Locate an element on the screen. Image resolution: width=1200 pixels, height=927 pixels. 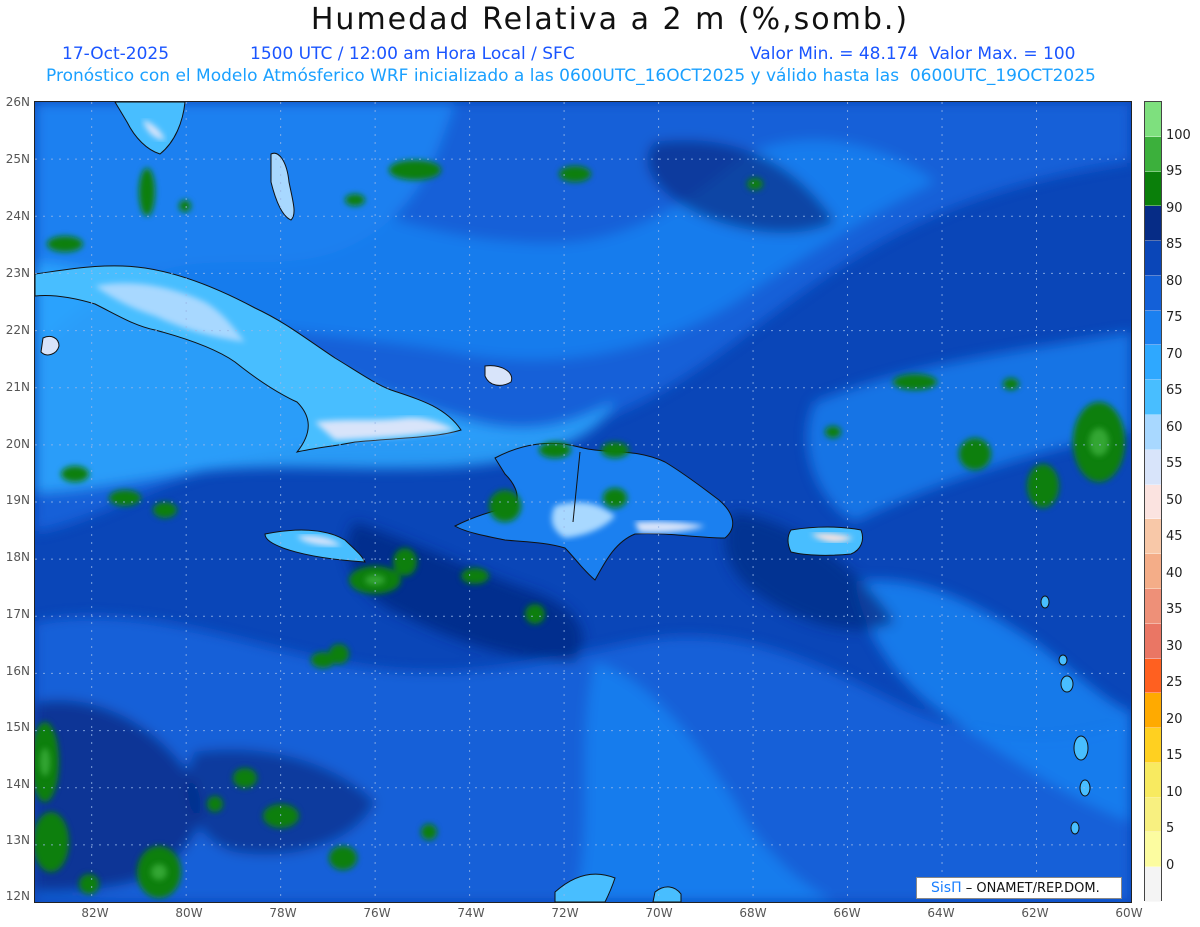
colorbar-label: 70 is located at coordinates (1174, 354).